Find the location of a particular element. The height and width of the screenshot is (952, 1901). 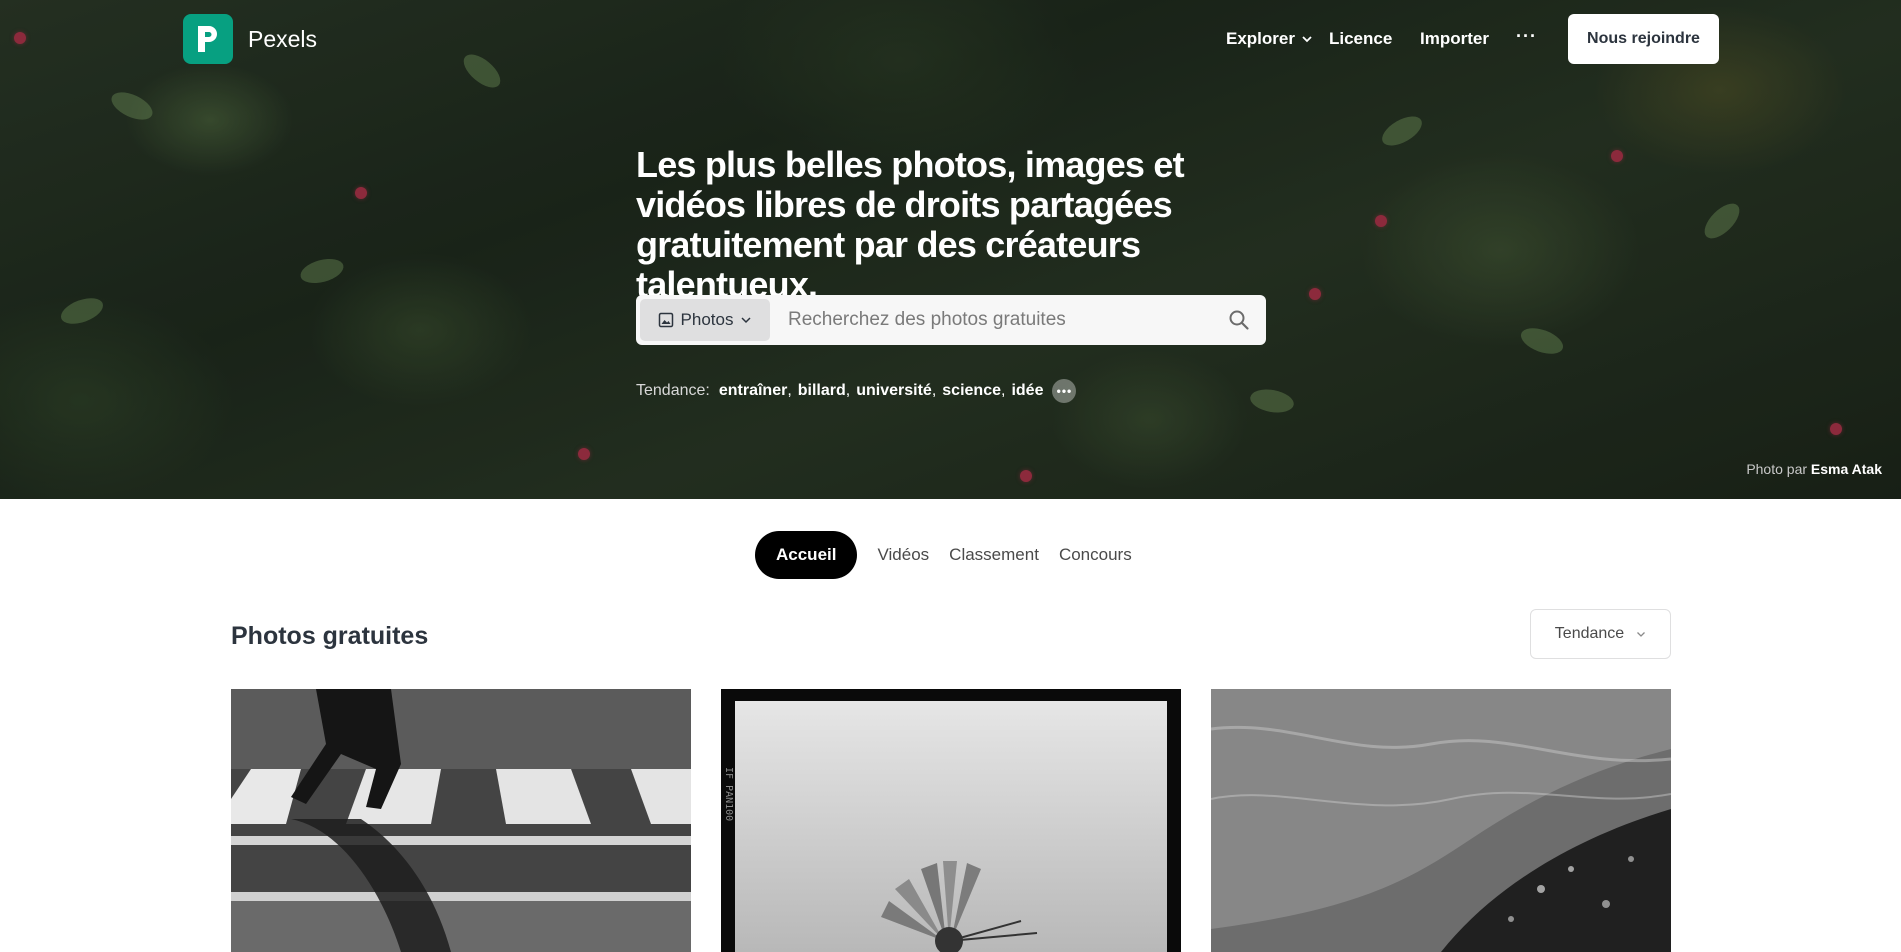

windmill-photo is located at coordinates (951, 820).